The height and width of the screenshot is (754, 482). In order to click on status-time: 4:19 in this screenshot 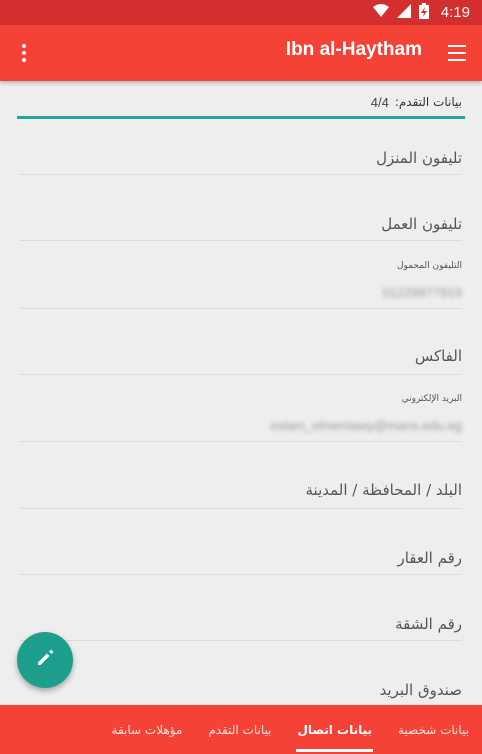, I will do `click(455, 12)`.